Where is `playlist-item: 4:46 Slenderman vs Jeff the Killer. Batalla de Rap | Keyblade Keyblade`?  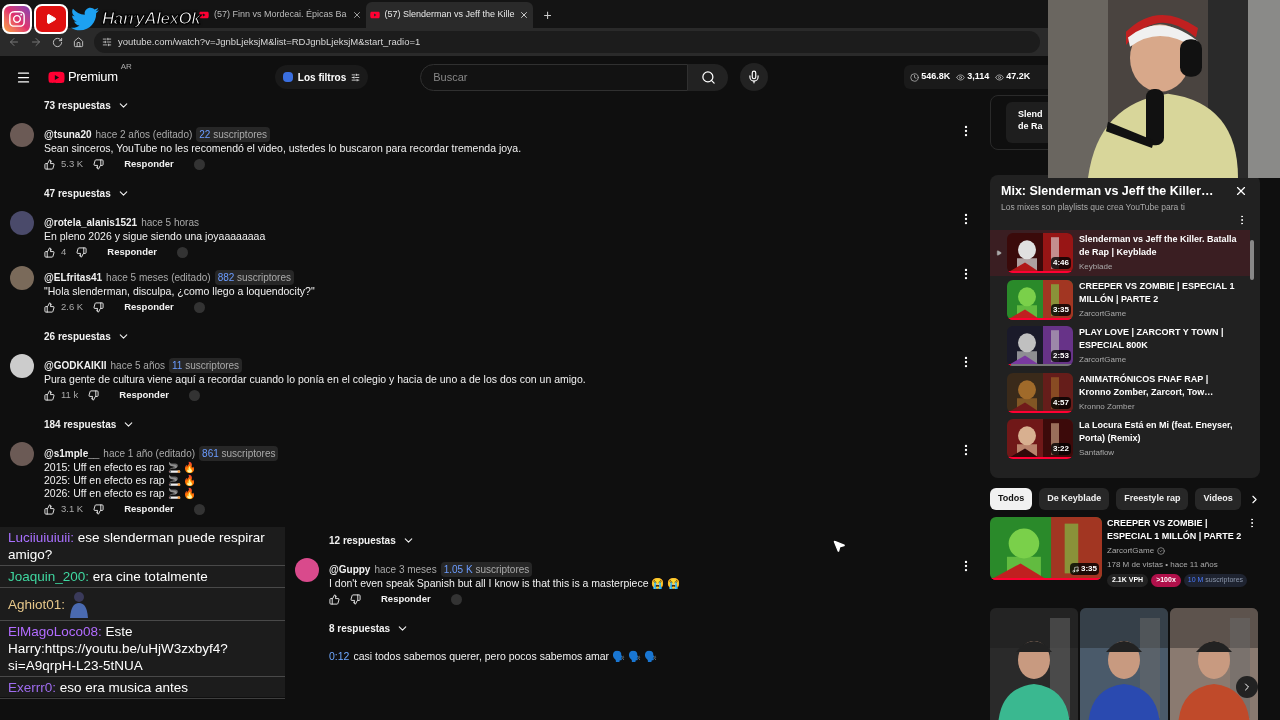 playlist-item: 4:46 Slenderman vs Jeff the Killer. Batalla de Rap | Keyblade Keyblade is located at coordinates (1120, 253).